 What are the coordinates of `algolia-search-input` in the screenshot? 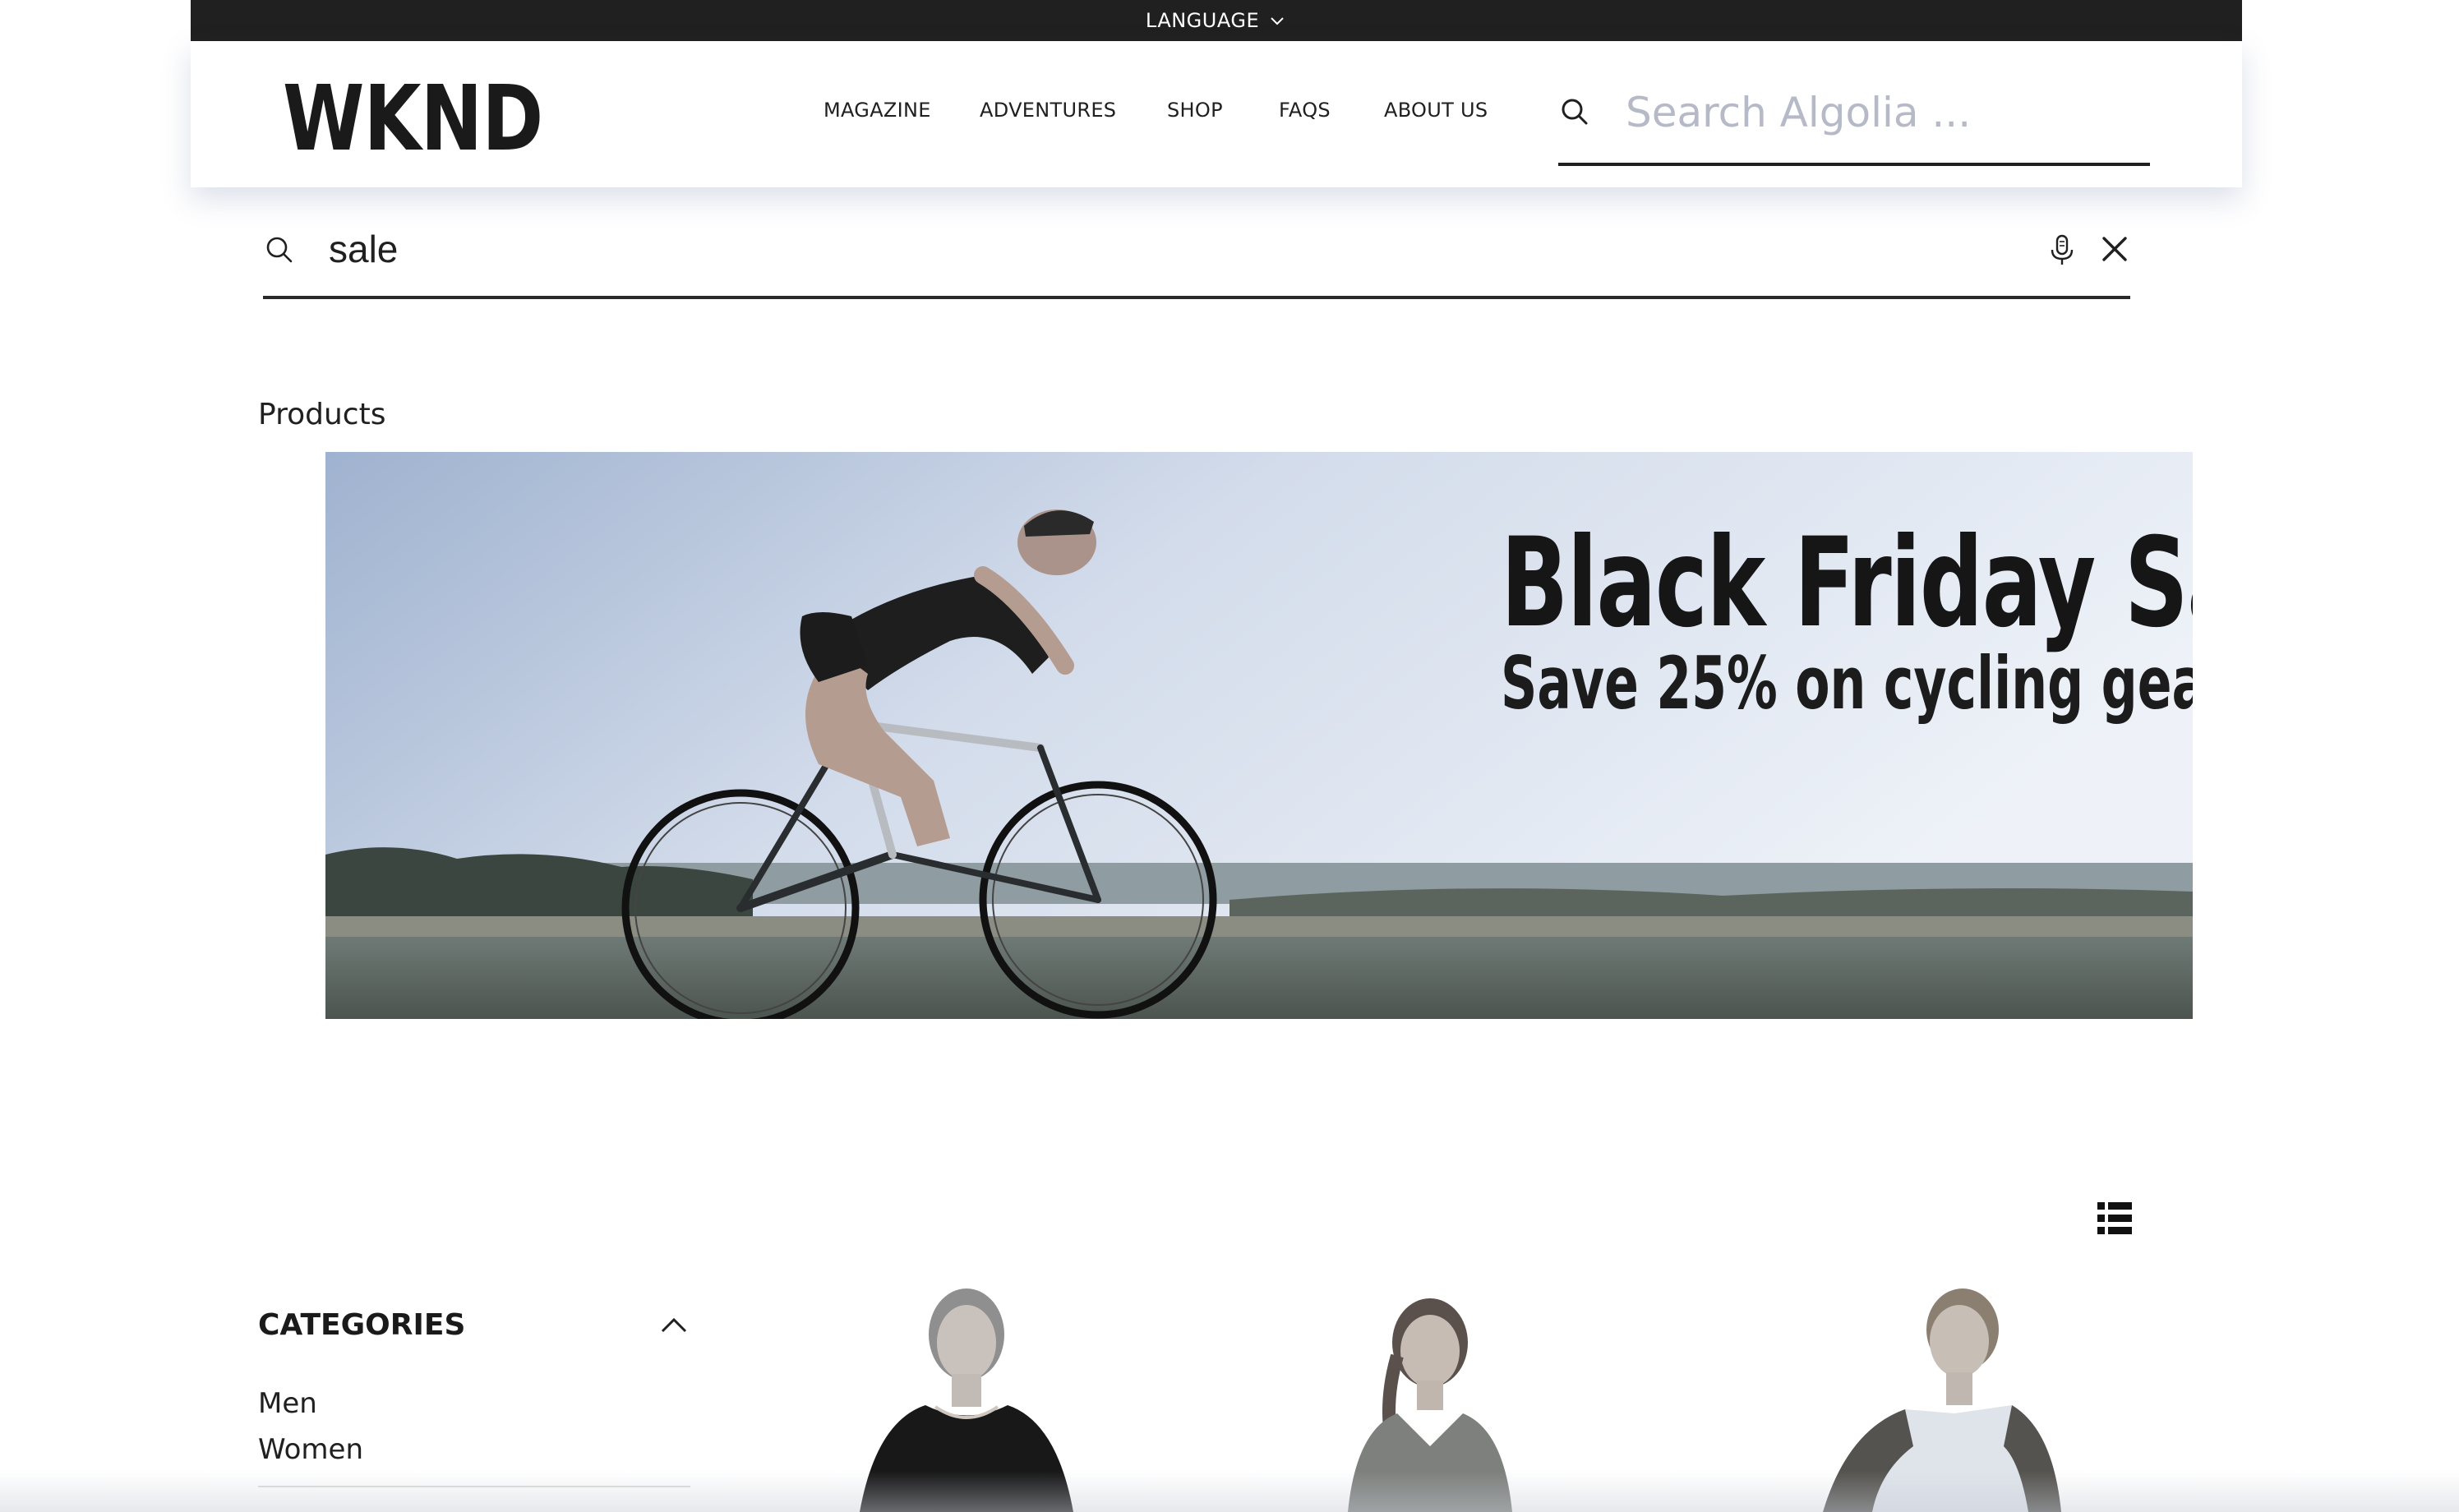 It's located at (1881, 112).